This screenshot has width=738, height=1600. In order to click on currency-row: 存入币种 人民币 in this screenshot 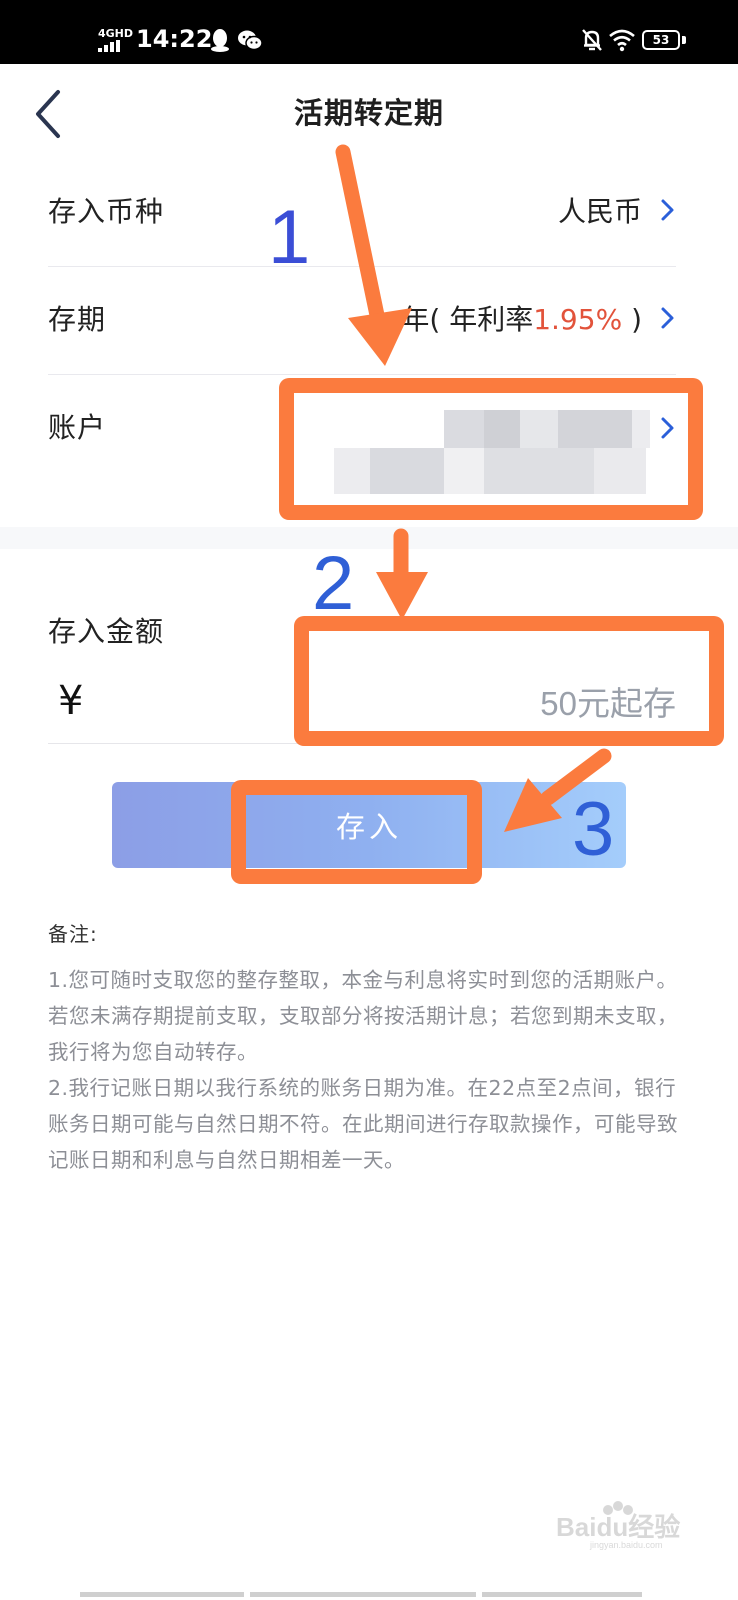, I will do `click(362, 213)`.